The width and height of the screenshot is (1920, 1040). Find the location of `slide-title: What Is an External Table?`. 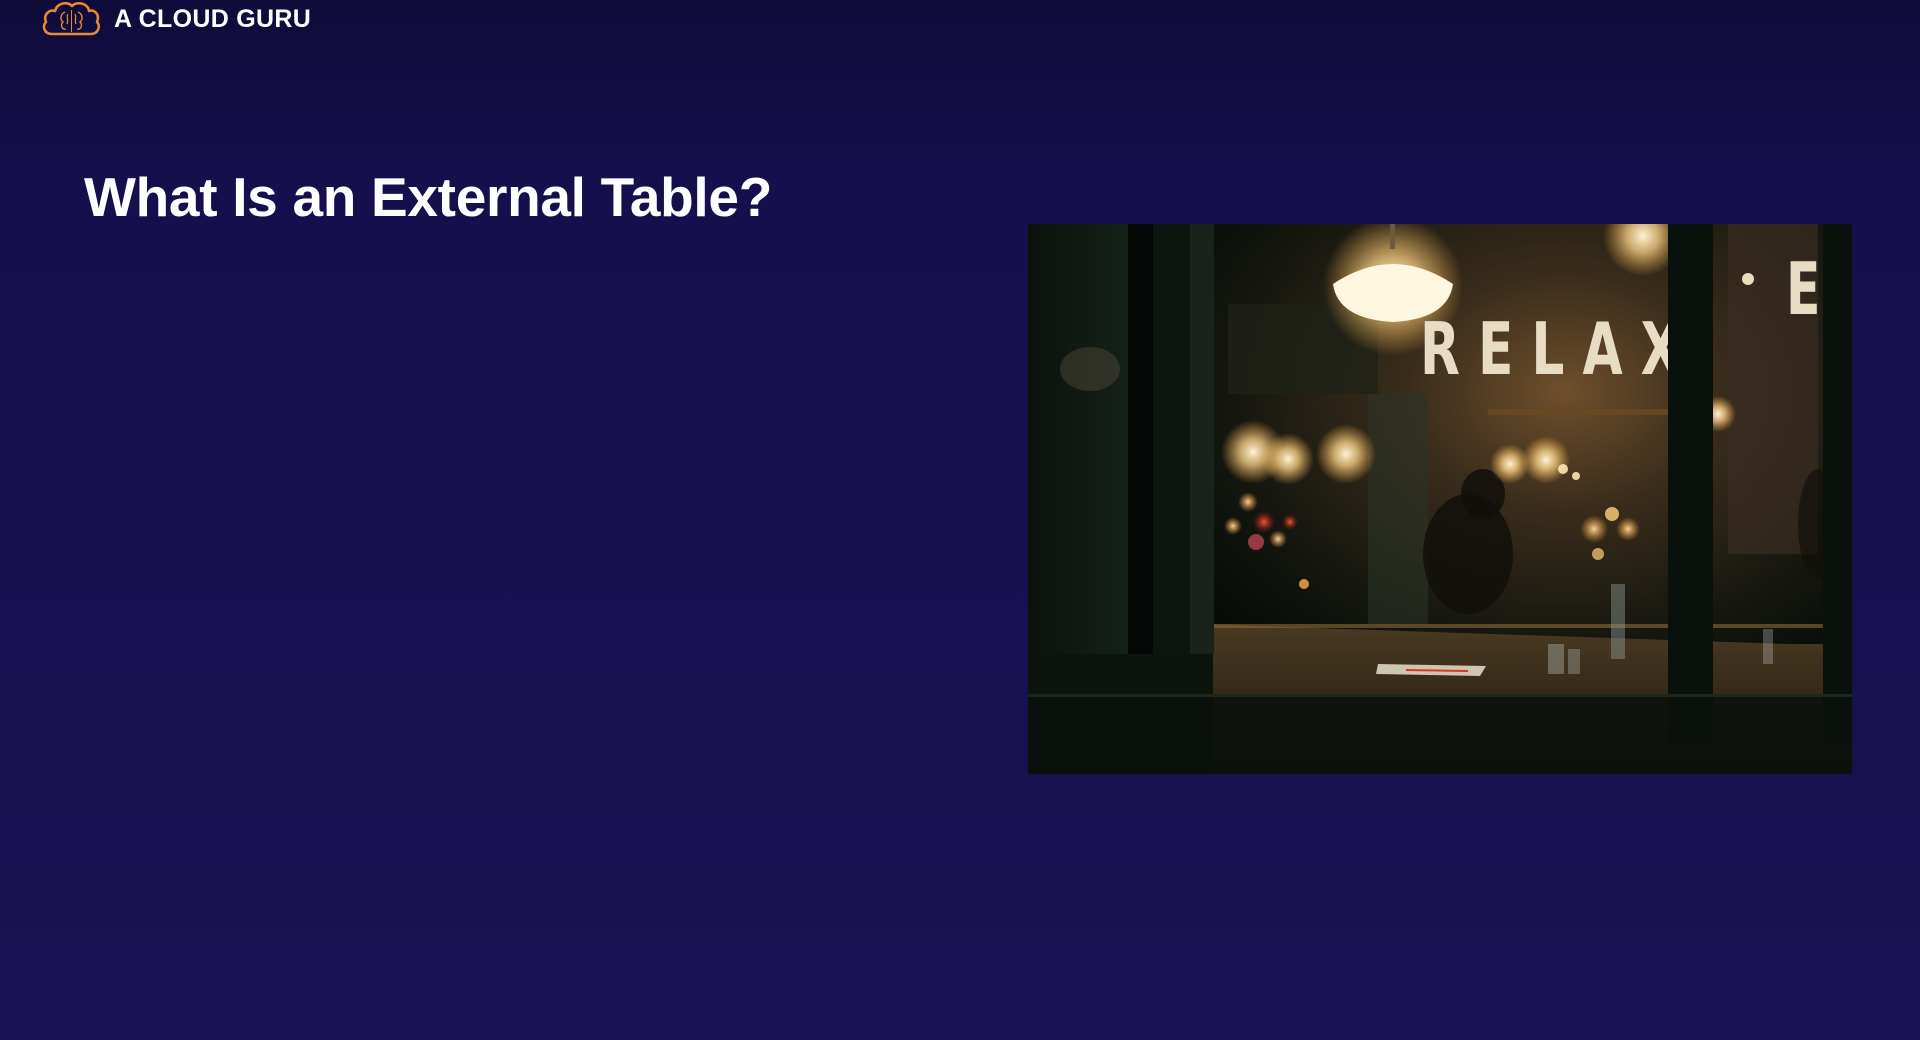

slide-title: What Is an External Table? is located at coordinates (428, 197).